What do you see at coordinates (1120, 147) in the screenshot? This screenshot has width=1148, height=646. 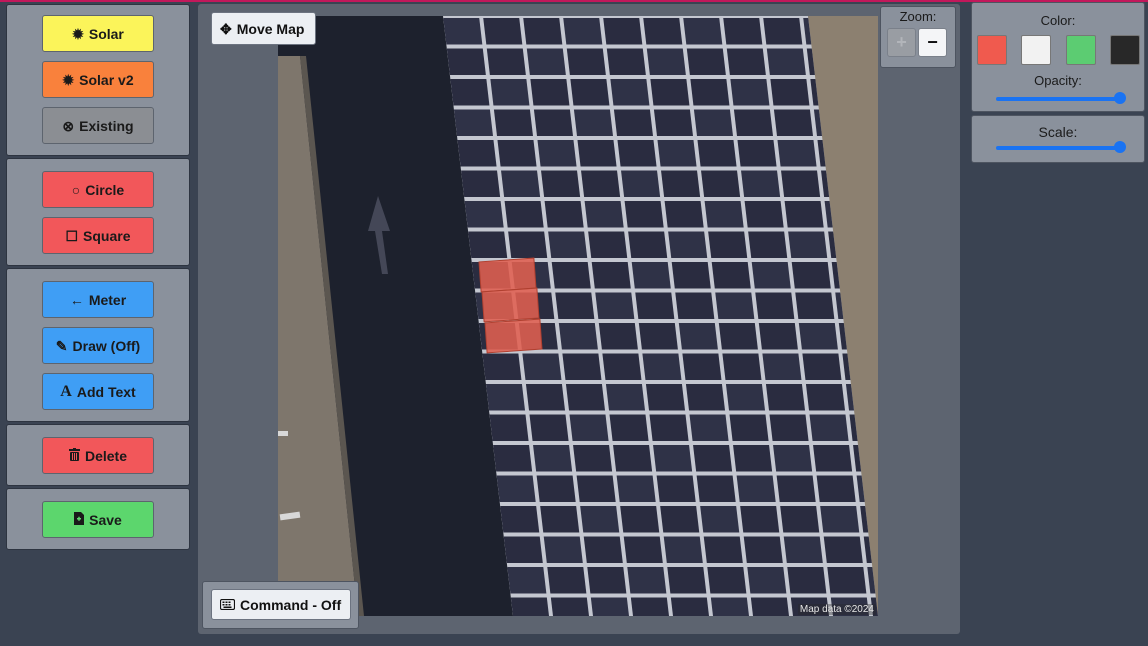 I see `scale-slider-handle` at bounding box center [1120, 147].